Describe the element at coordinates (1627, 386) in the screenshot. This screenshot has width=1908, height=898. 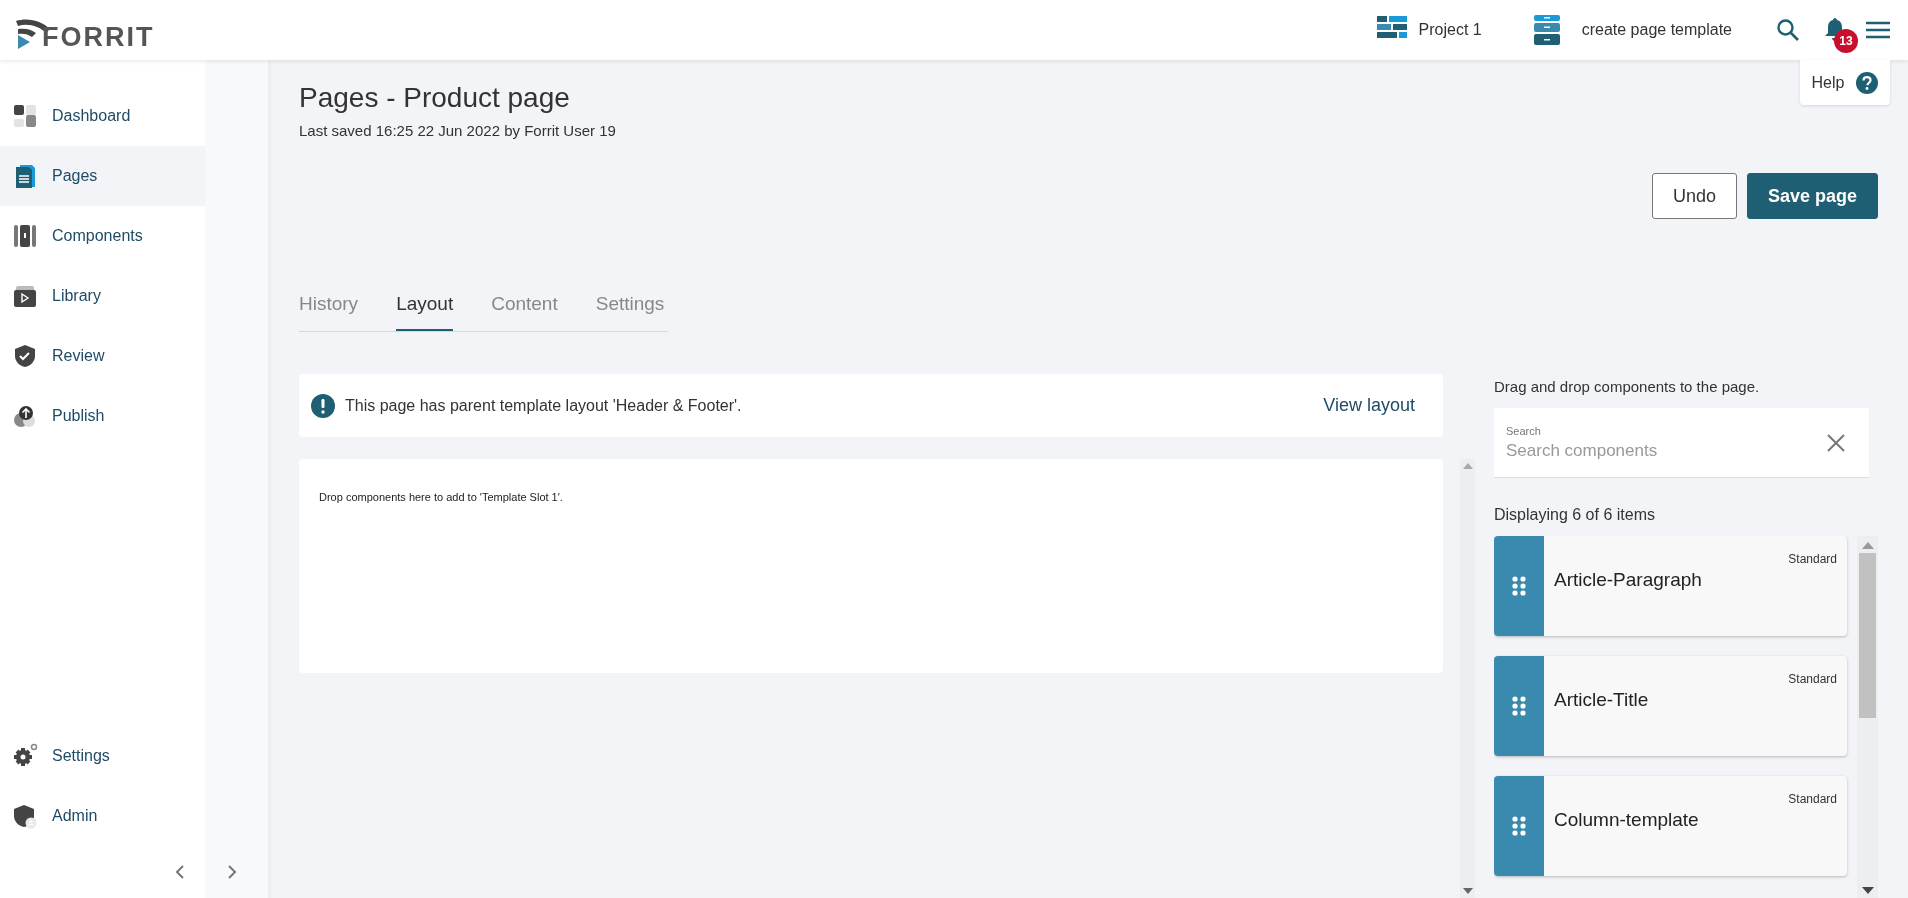
I see `palette-instruction: Drag and drop components to the page.` at that location.